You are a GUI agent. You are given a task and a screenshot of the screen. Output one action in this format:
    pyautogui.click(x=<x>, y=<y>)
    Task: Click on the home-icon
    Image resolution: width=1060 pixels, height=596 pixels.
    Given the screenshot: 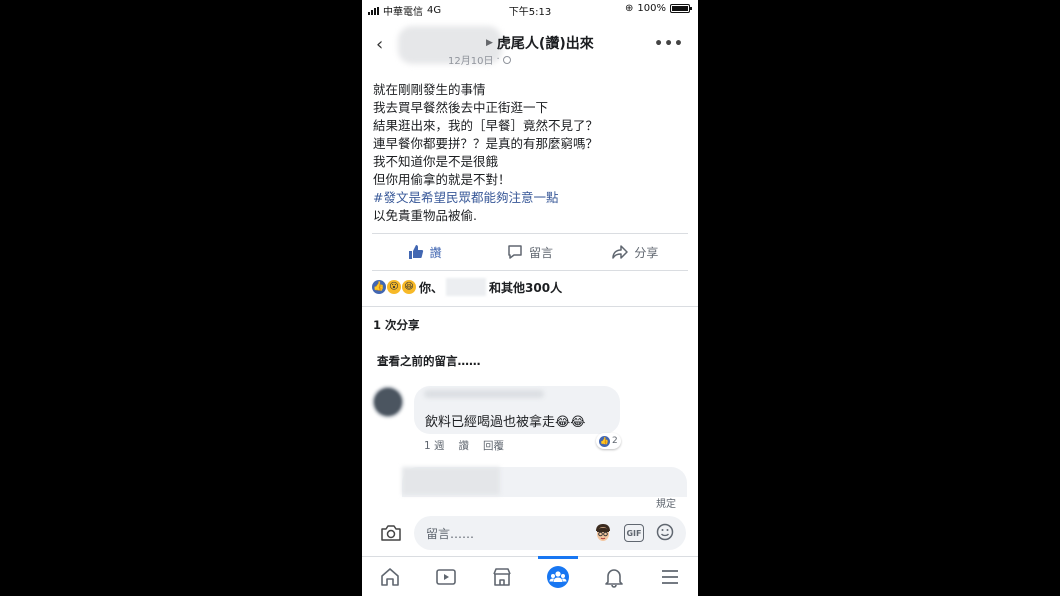 What is the action you would take?
    pyautogui.click(x=390, y=577)
    